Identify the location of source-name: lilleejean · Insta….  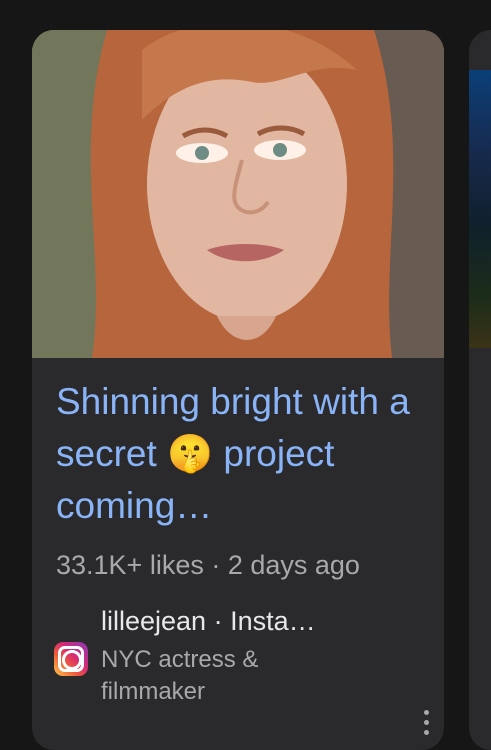
(208, 621).